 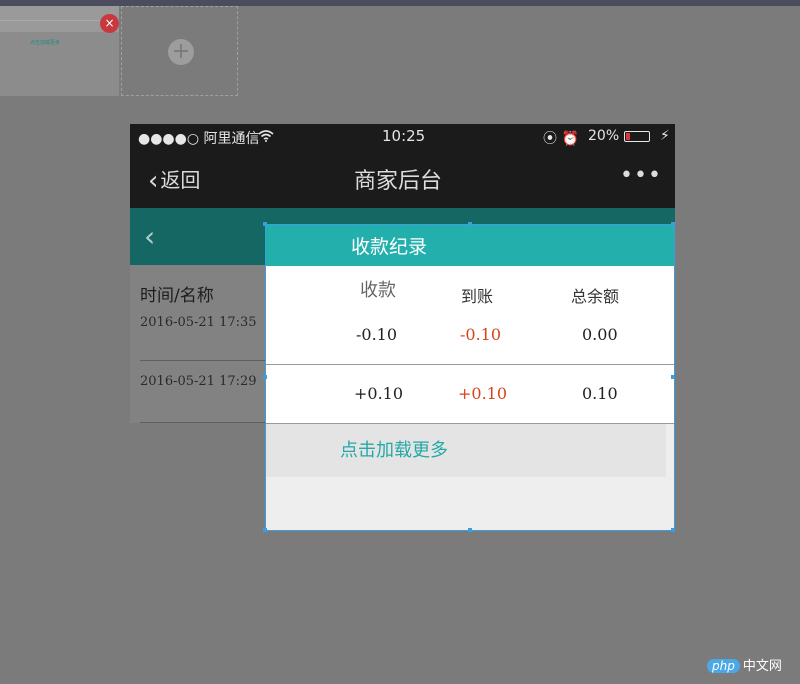 I want to click on back-label: 返回, so click(x=180, y=180).